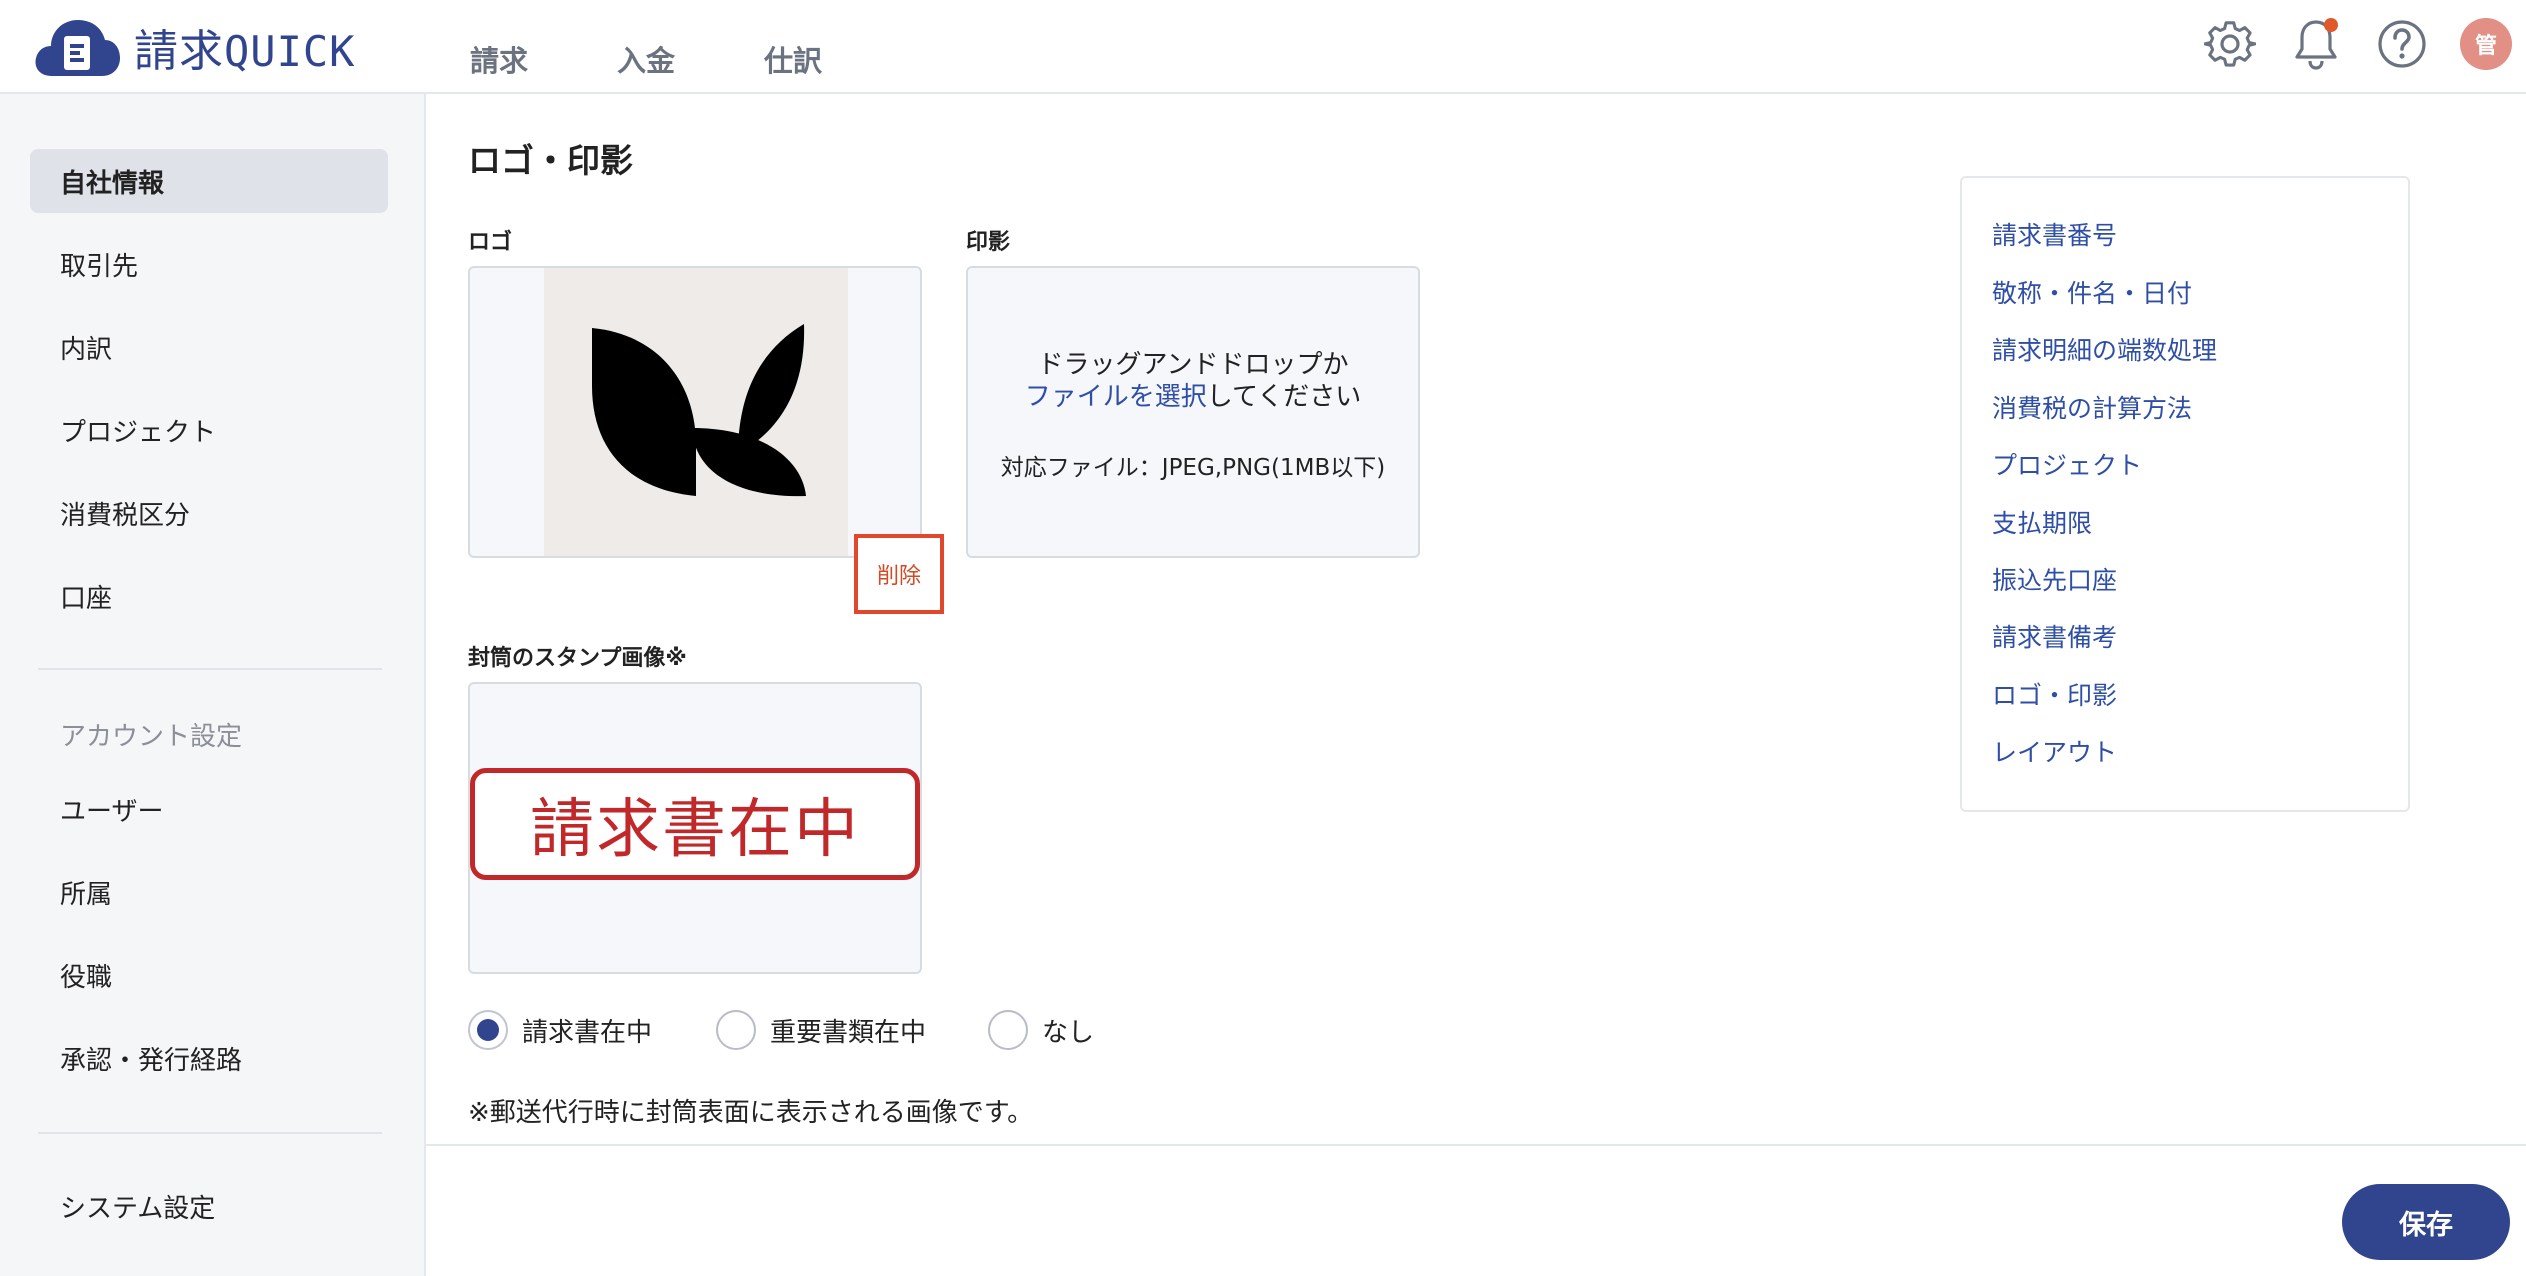 The image size is (2526, 1276). Describe the element at coordinates (988, 242) in the screenshot. I see `seal-label: 印影` at that location.